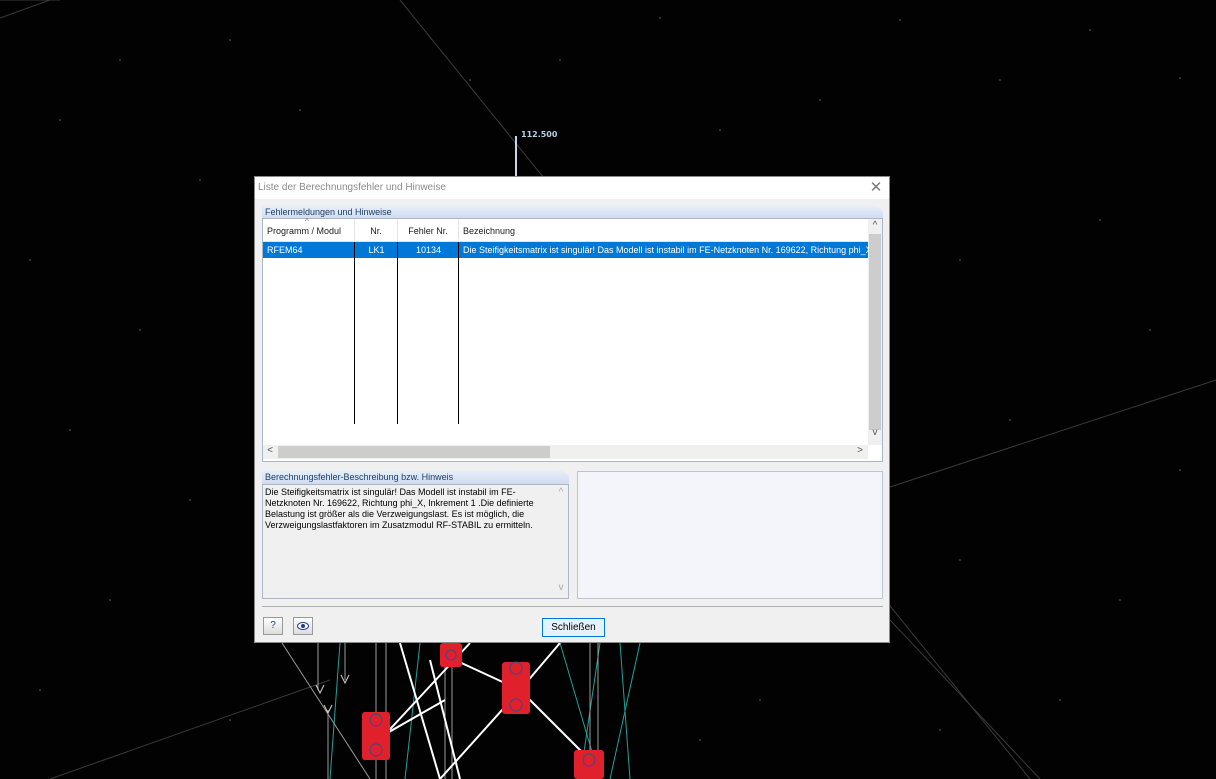  What do you see at coordinates (270, 450) in the screenshot?
I see `scroll-left-icon: <` at bounding box center [270, 450].